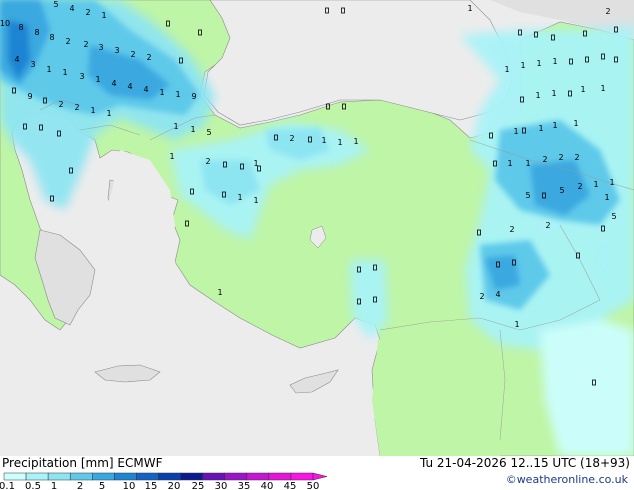 The image size is (634, 490). I want to click on precip-value-10: 3, so click(100, 47).